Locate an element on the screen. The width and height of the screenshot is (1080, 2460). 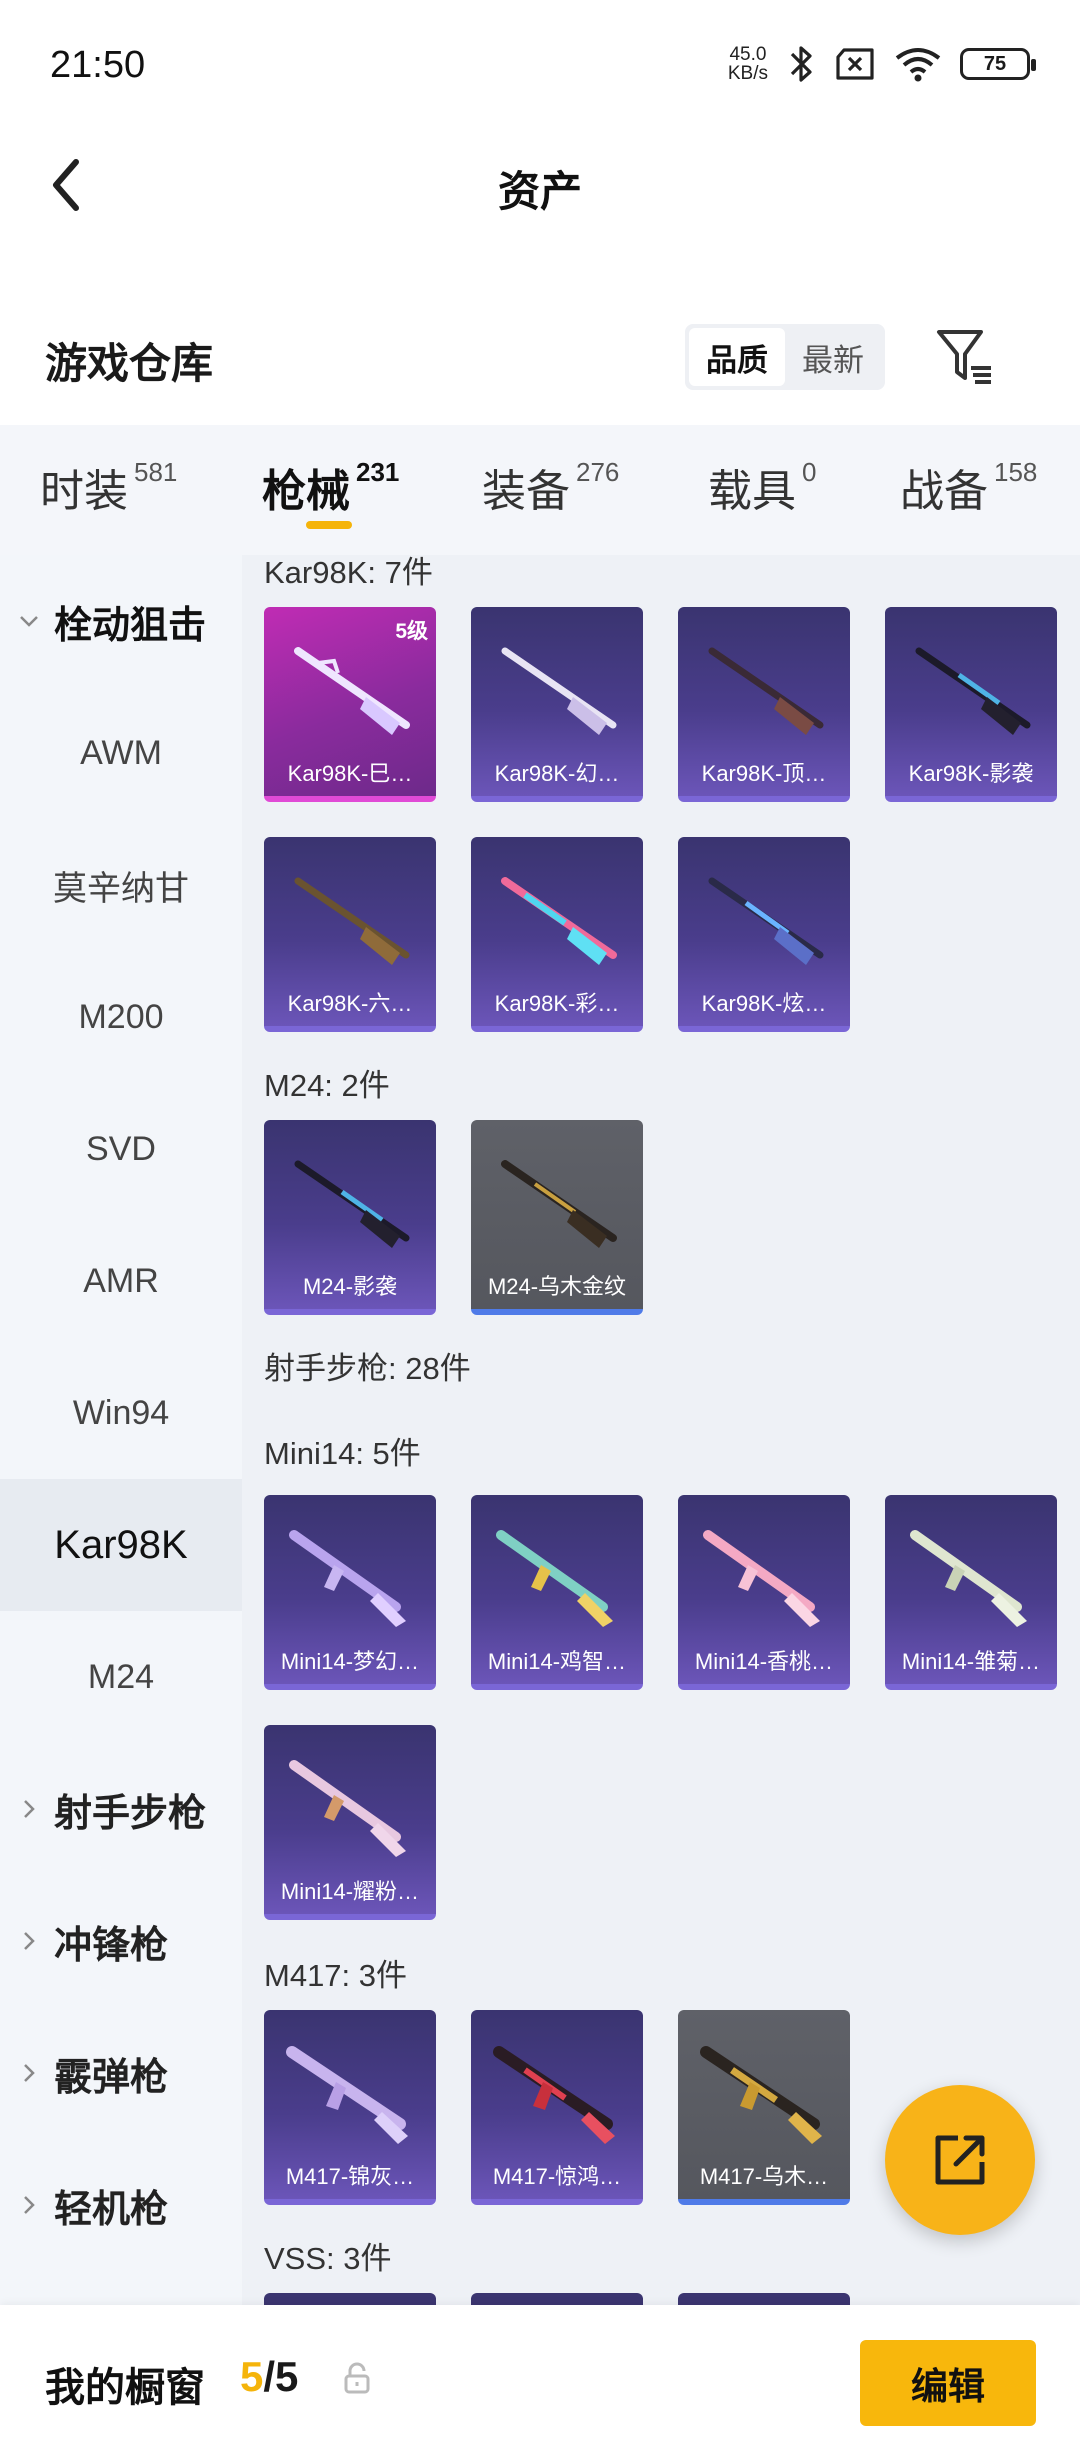
sidebar-item-svd: SVD is located at coordinates (121, 1149).